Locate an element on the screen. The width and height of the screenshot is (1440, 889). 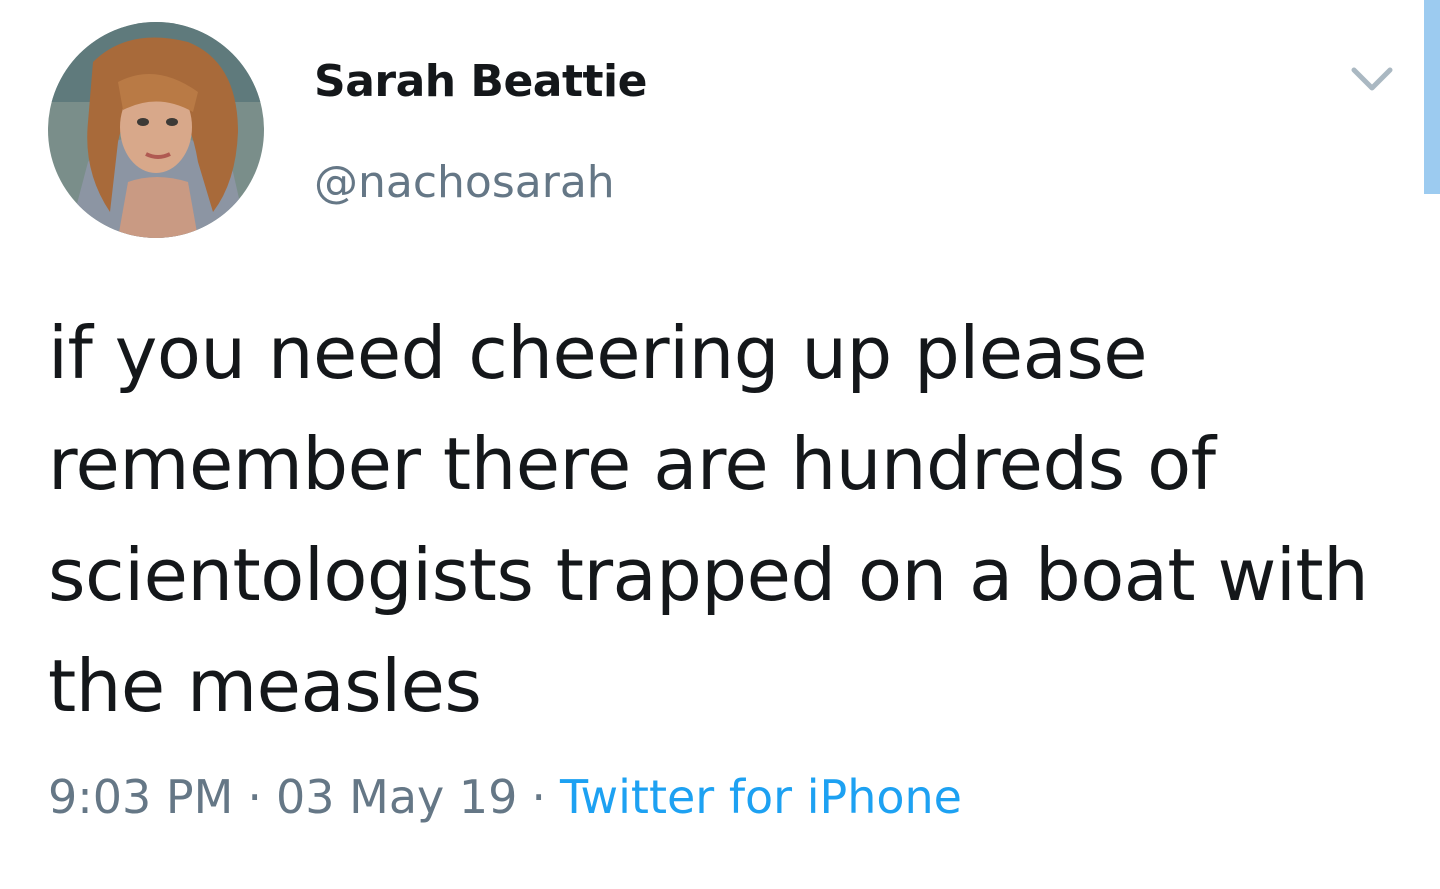
tweet-date: 03 May 19 is located at coordinates (396, 797).